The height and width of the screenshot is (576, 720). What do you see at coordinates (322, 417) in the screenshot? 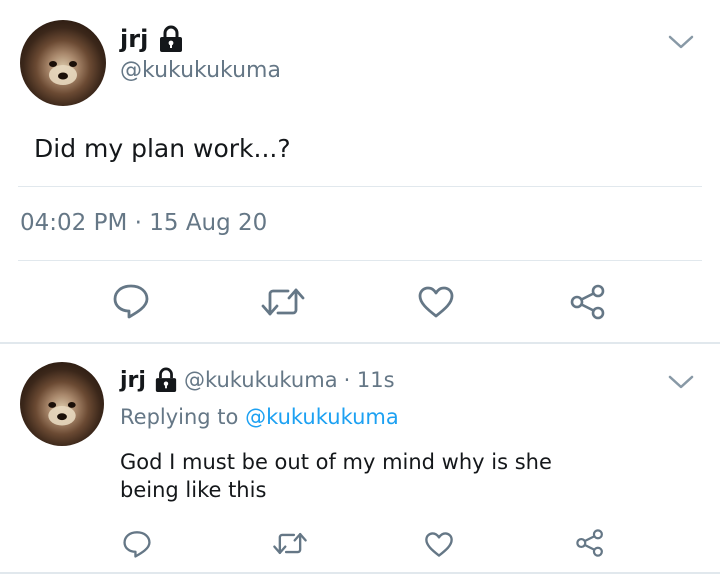
I see `replying-handle-link: @kukukukuma` at bounding box center [322, 417].